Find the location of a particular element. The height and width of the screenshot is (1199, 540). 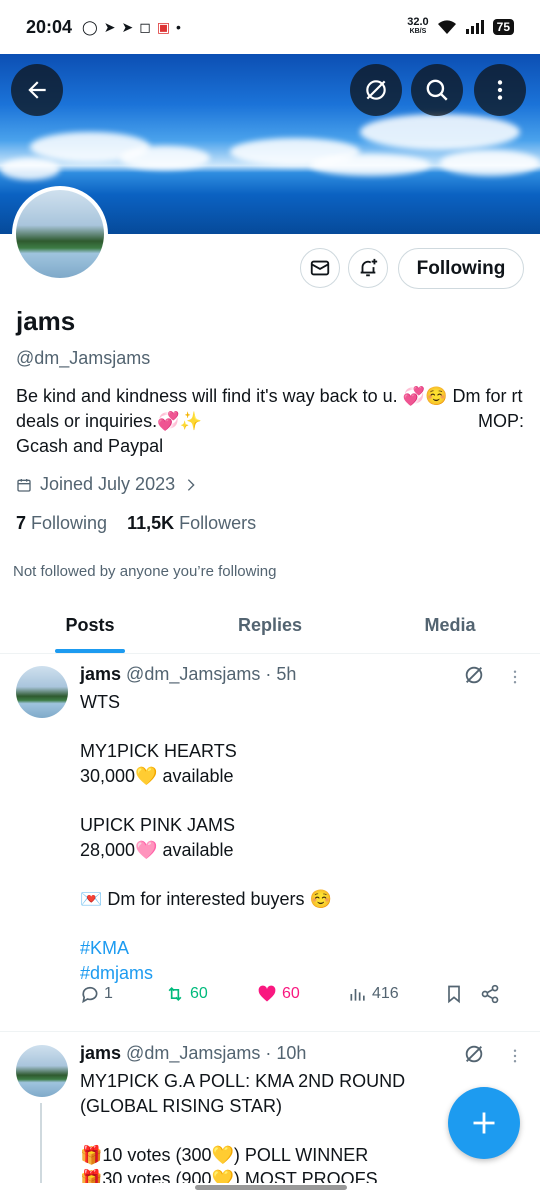

more-options-button is located at coordinates (500, 90).